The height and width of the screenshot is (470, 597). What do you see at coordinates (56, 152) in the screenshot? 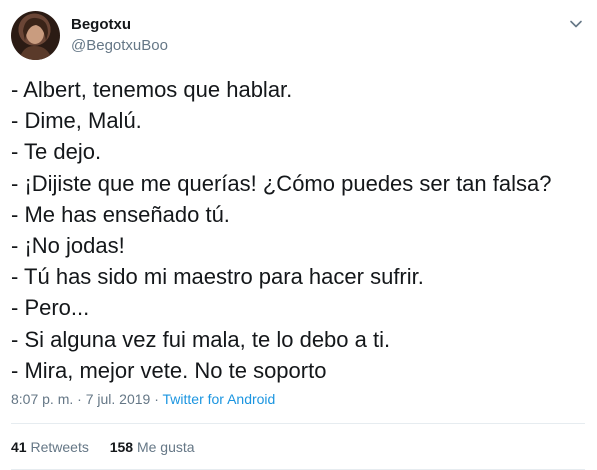
I see `tweet-line: - Te dejo.` at bounding box center [56, 152].